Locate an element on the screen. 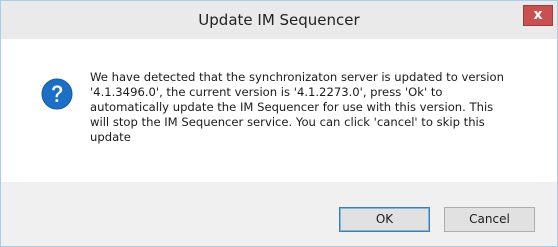 This screenshot has height=247, width=558. cancel-button: Cancel is located at coordinates (489, 219).